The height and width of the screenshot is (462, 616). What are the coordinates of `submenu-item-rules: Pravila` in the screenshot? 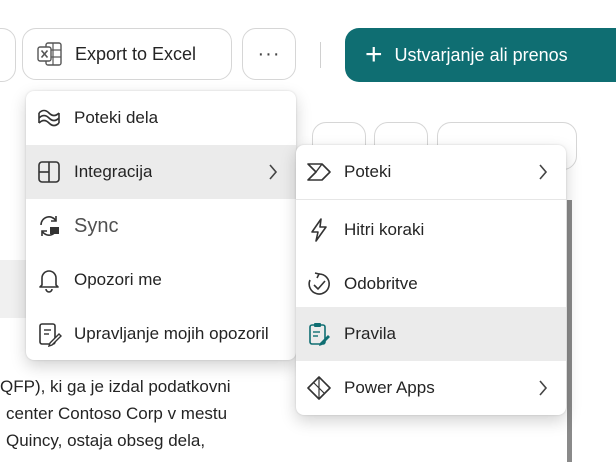 It's located at (431, 334).